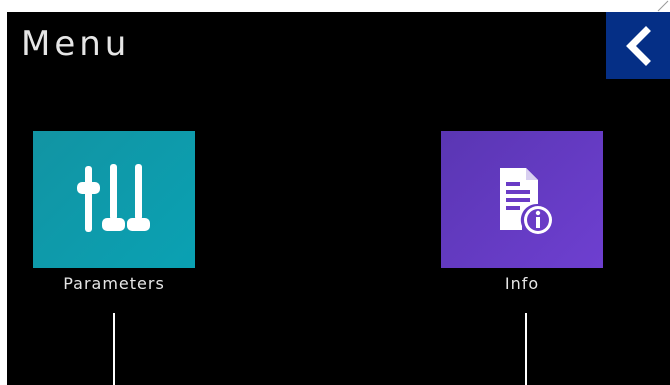 Image resolution: width=670 pixels, height=385 pixels. I want to click on back-button, so click(638, 45).